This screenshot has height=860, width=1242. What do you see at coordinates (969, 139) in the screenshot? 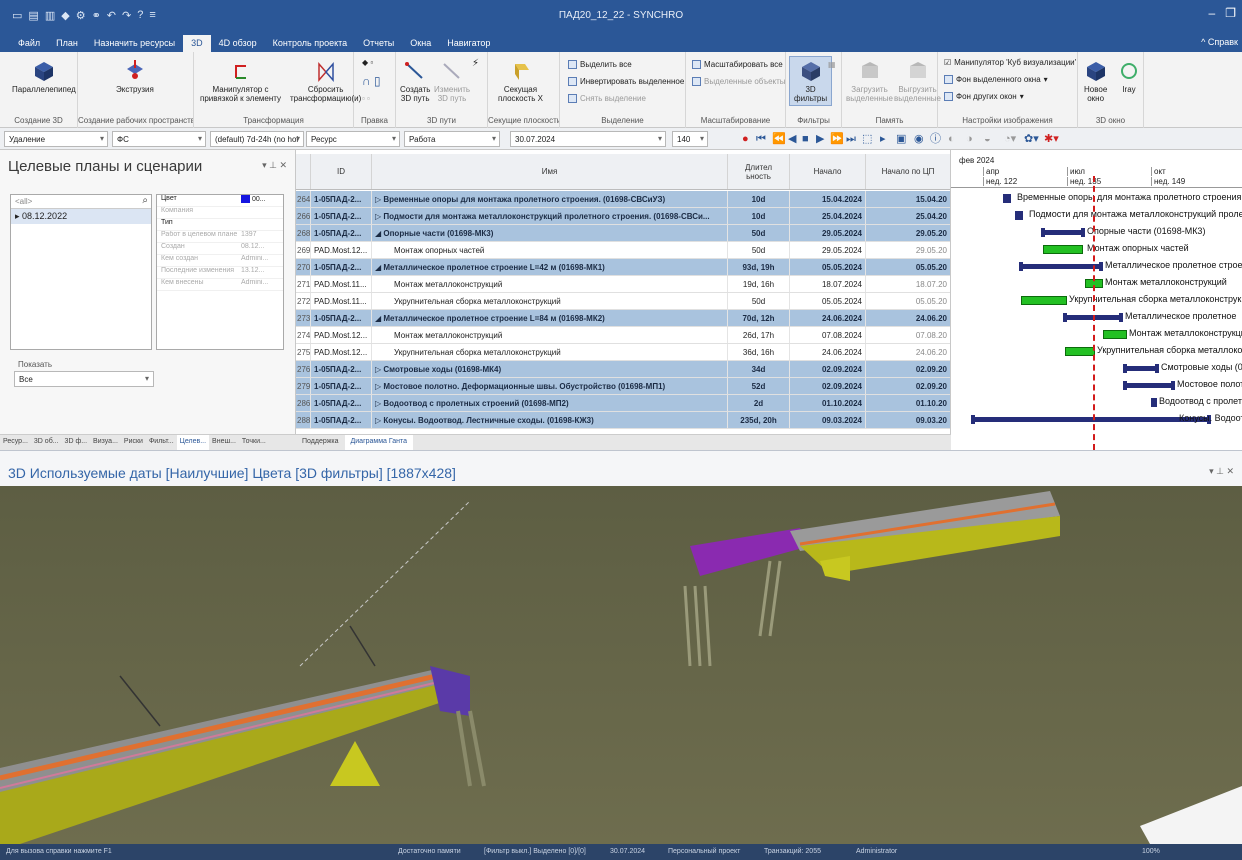
I see `appearance-2-icon: ◑` at bounding box center [969, 139].